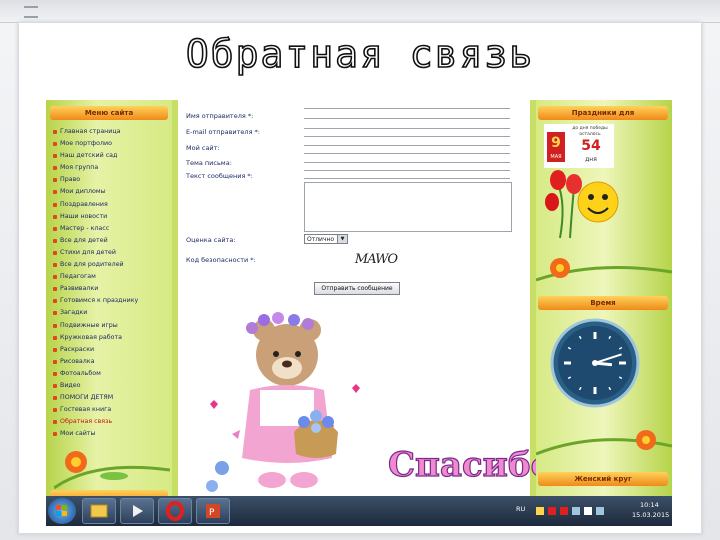  I want to click on sidebar-menu-item: Поздравления, so click(111, 205).